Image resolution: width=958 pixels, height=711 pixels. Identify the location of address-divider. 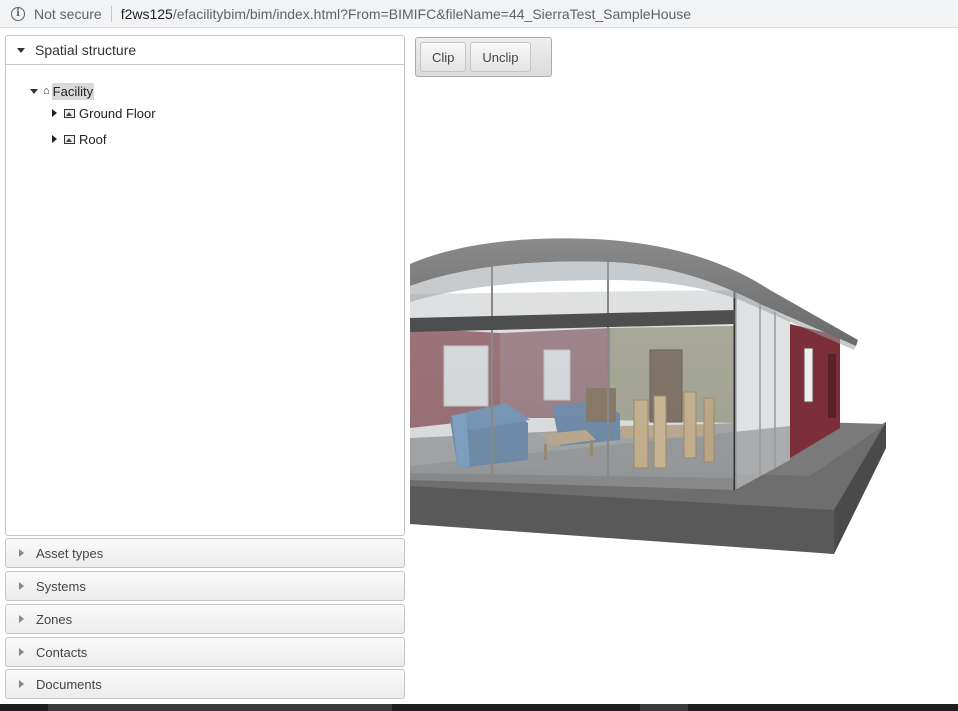
(111, 13).